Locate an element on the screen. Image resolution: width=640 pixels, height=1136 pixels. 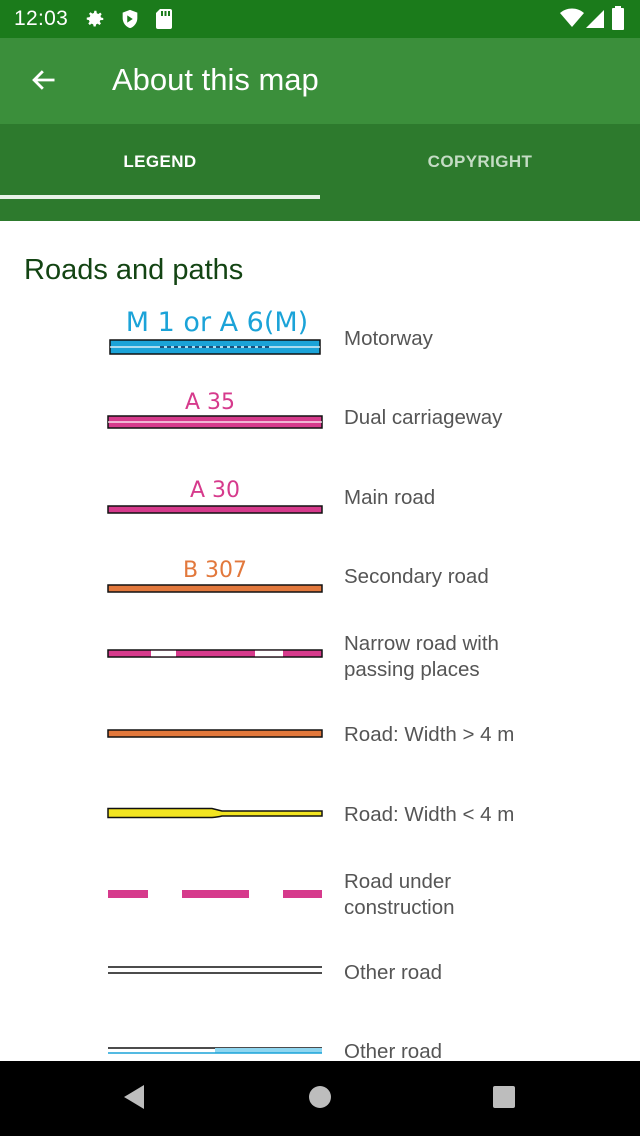
secondary-road-symbol: B 307 is located at coordinates (215, 576).